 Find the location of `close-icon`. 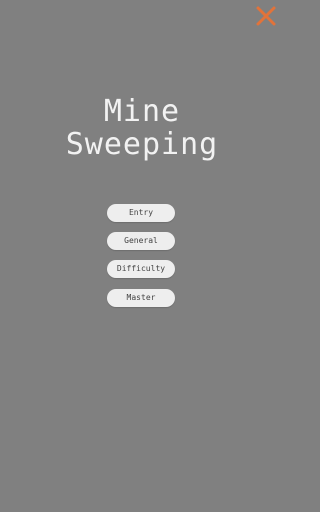

close-icon is located at coordinates (266, 16).